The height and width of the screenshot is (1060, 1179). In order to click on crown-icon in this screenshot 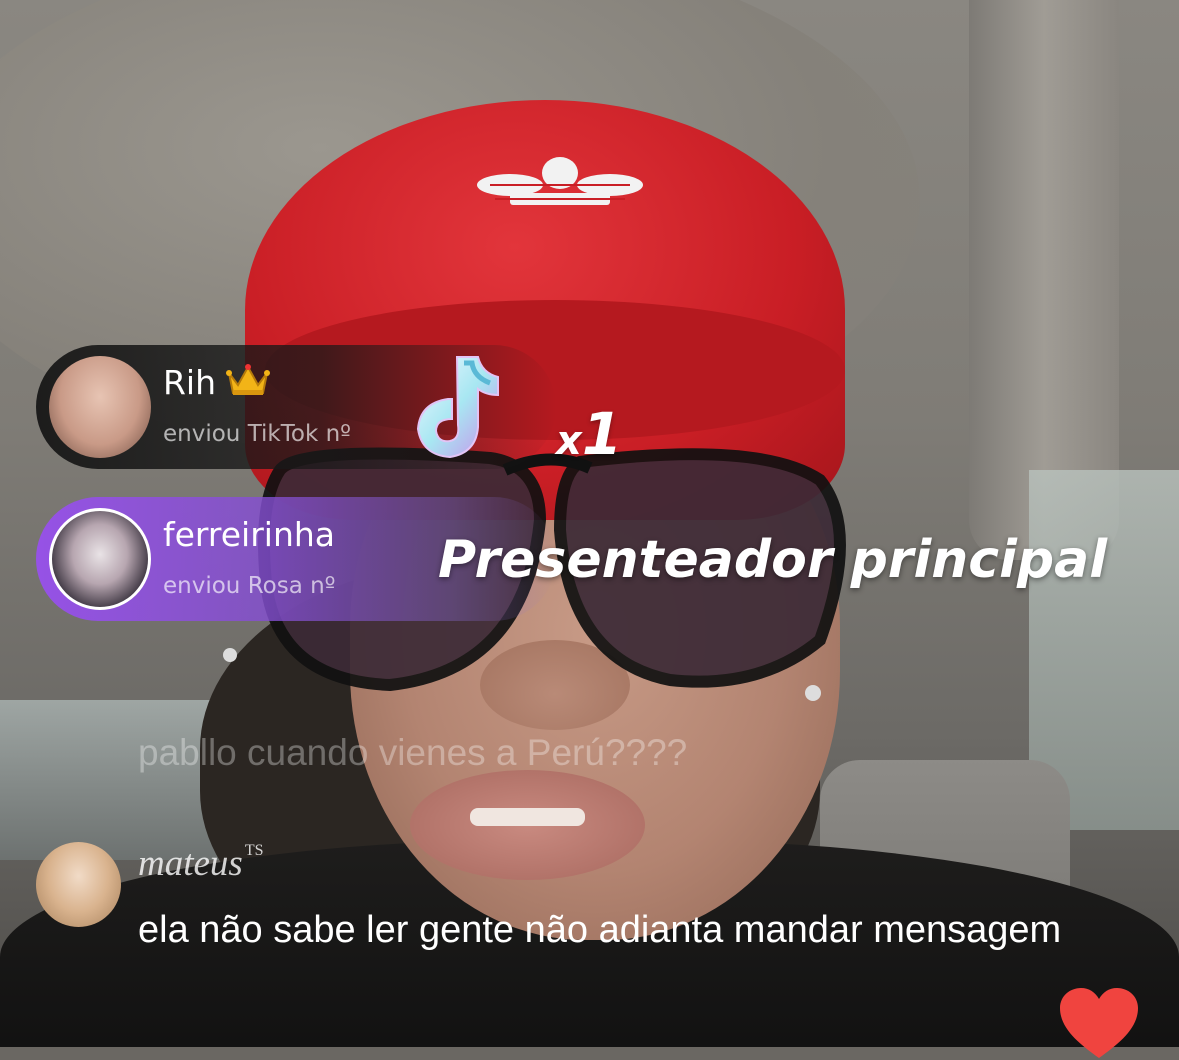, I will do `click(248, 384)`.